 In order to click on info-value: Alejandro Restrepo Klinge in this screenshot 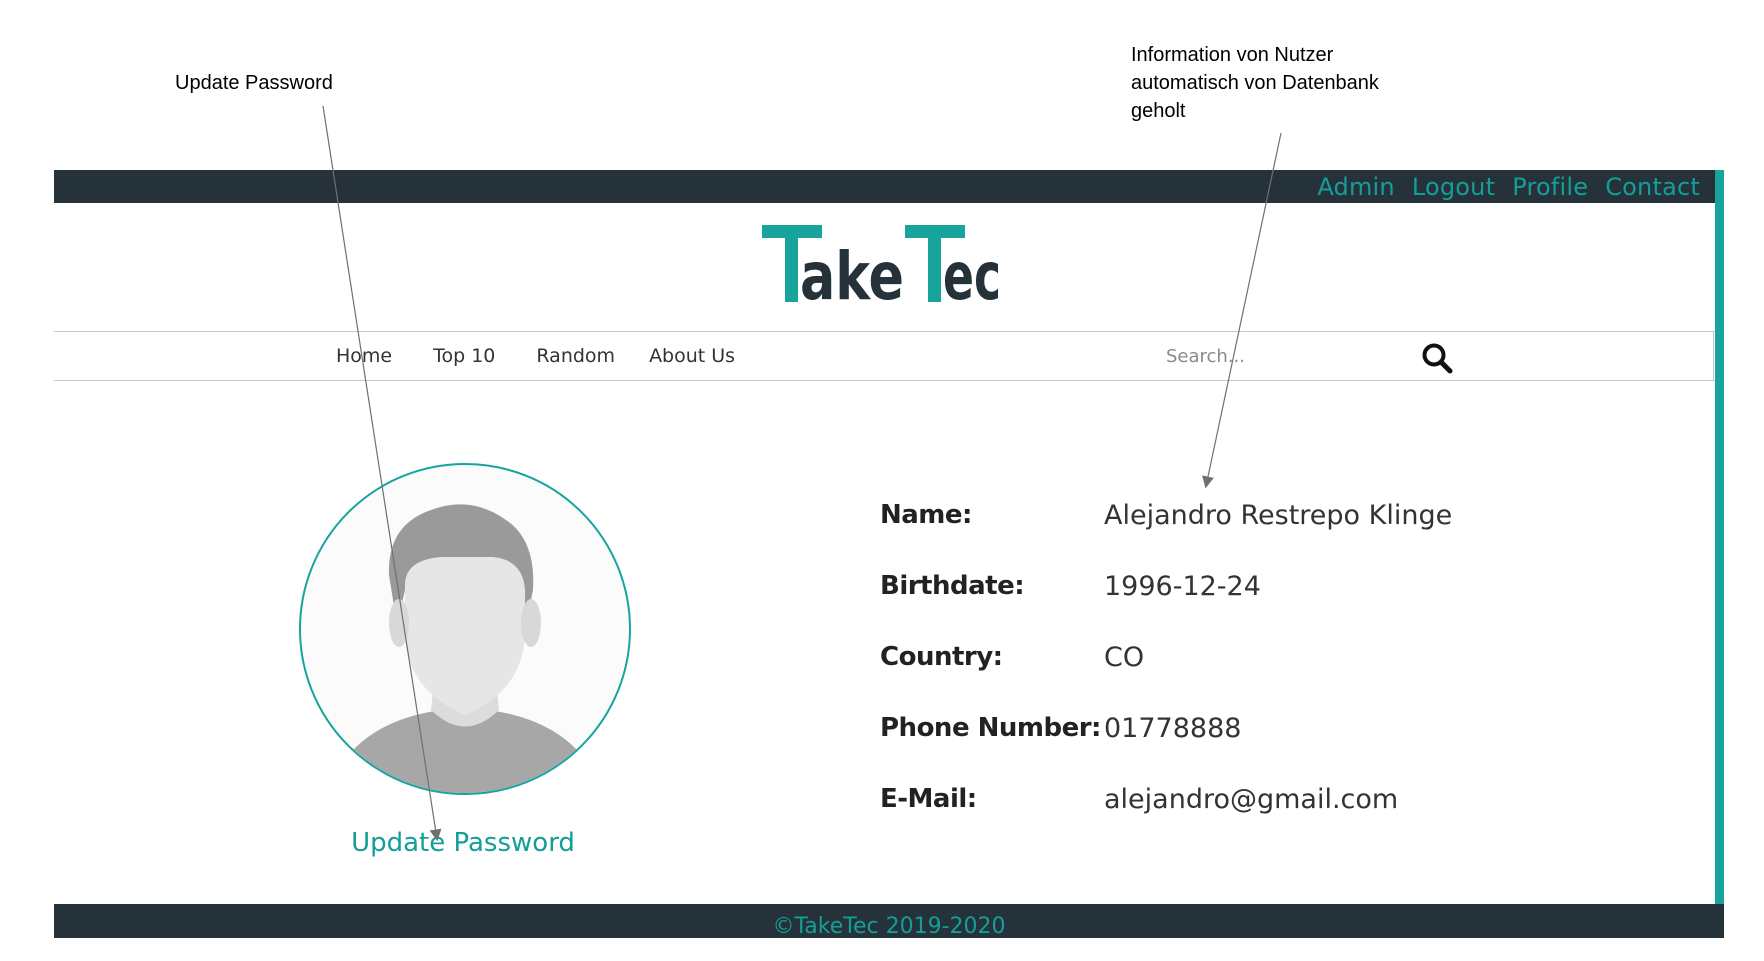, I will do `click(1278, 515)`.